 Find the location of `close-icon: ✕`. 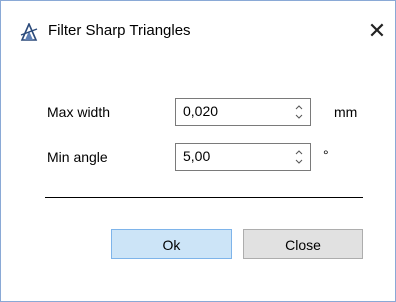

close-icon: ✕ is located at coordinates (377, 31).